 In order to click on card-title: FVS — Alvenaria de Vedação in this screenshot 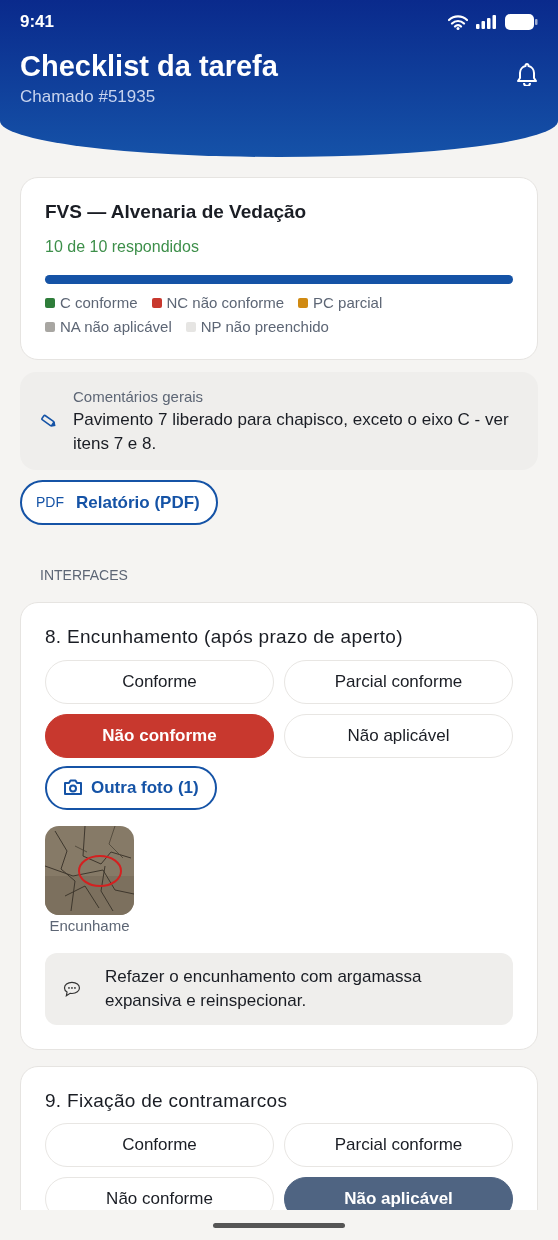, I will do `click(176, 212)`.